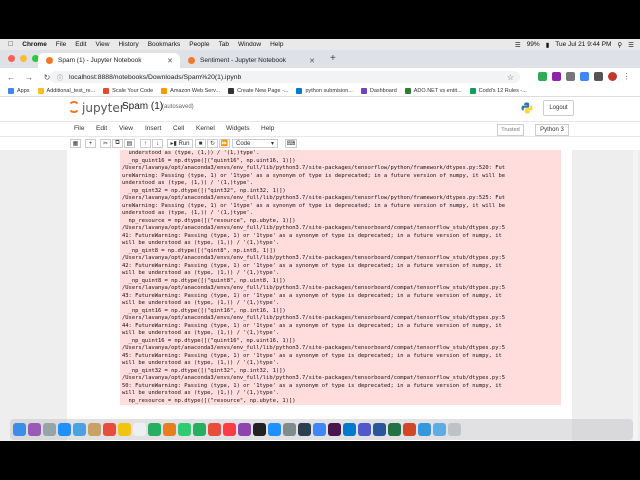 This screenshot has width=640, height=480. What do you see at coordinates (635, 295) in the screenshot?
I see `scrollbar` at bounding box center [635, 295].